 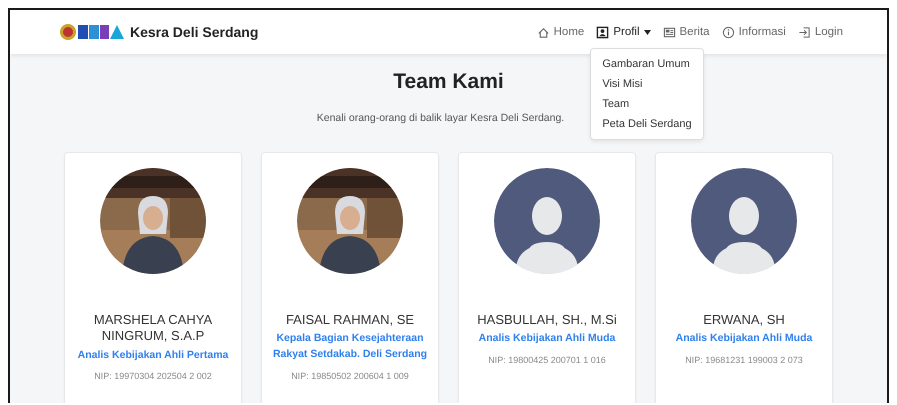 What do you see at coordinates (547, 360) in the screenshot?
I see `member-nip: NIP: 19800425 200701 1 016` at bounding box center [547, 360].